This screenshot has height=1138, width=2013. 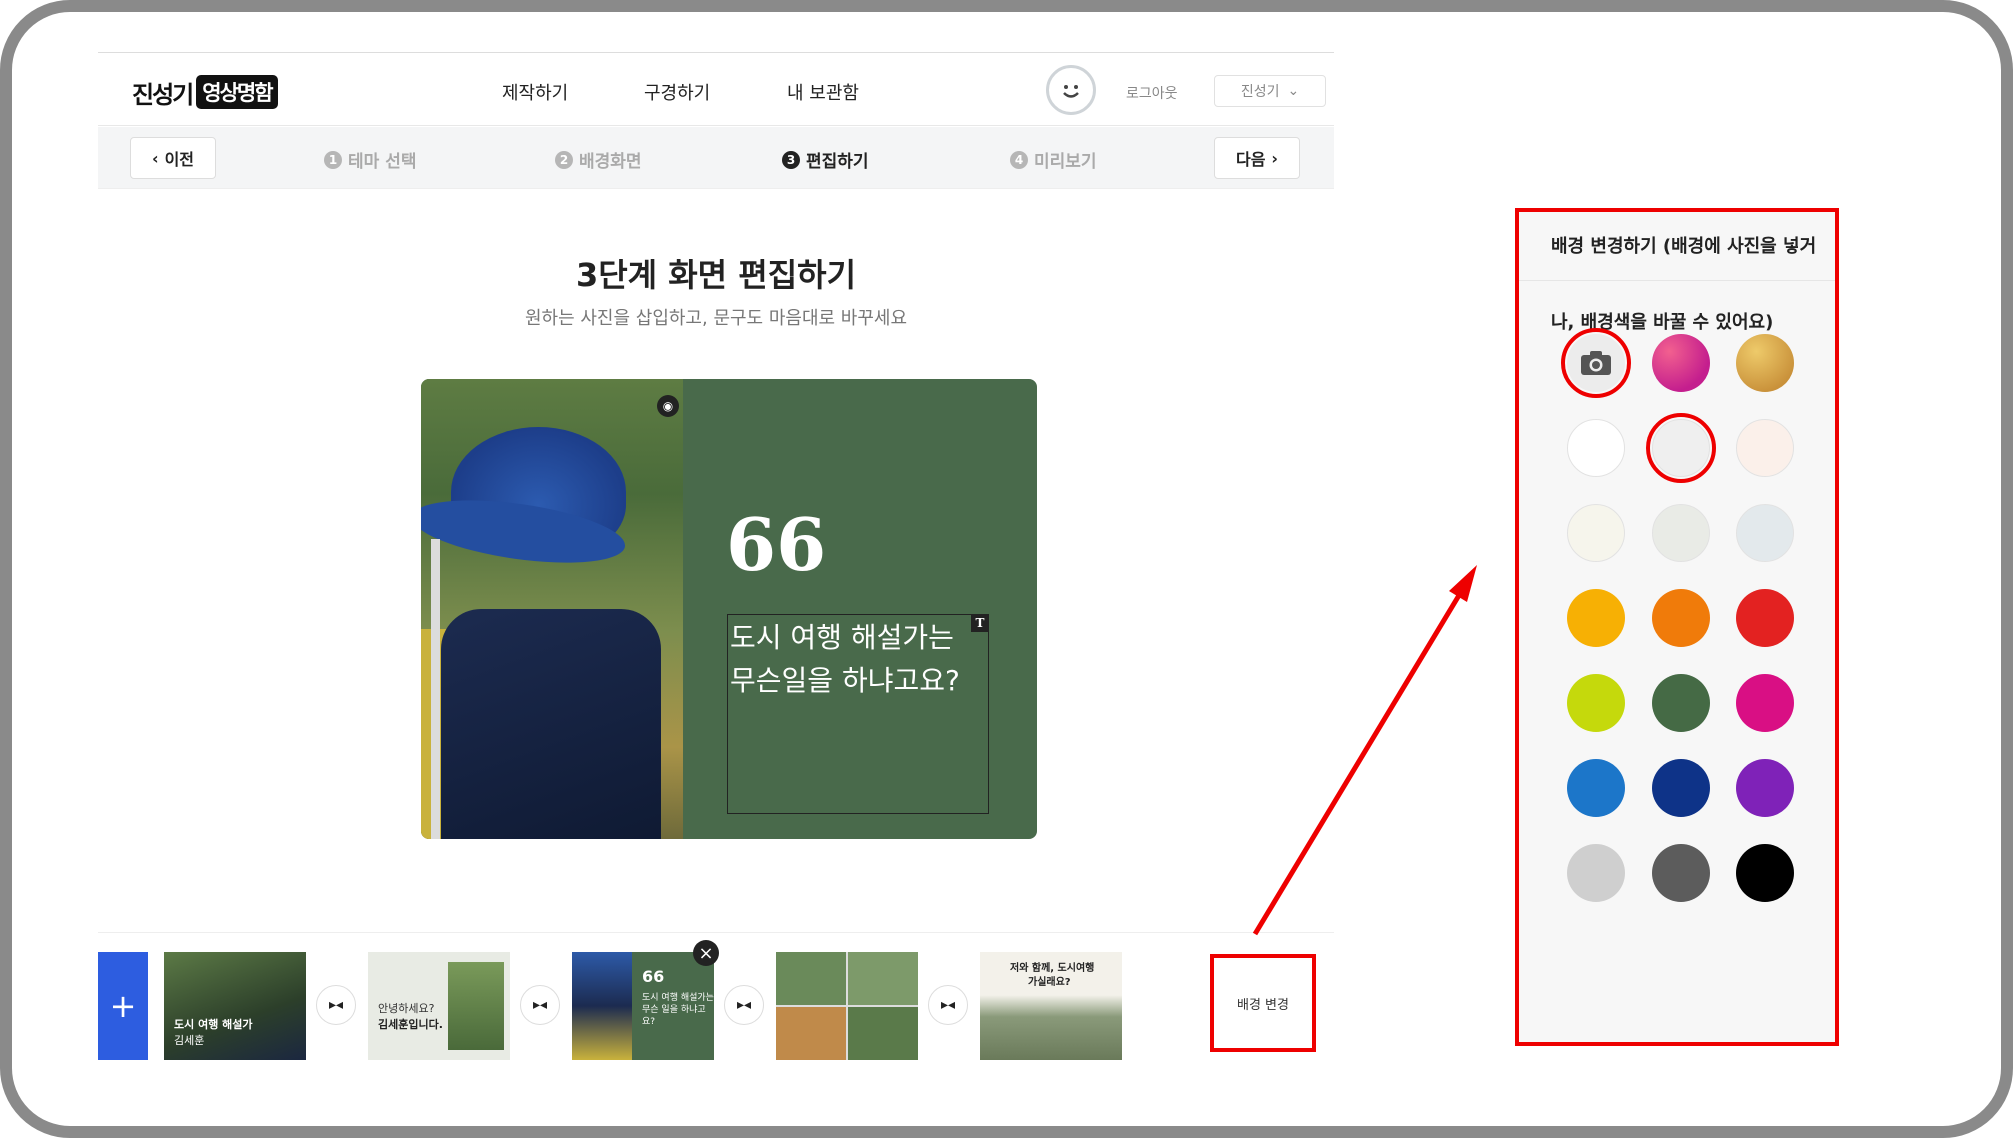 I want to click on background-change-panel: 배경 변경하기 (배경에 사진을 넣거 나, 배경색을 바꿀 수 있어요), so click(x=1677, y=627).